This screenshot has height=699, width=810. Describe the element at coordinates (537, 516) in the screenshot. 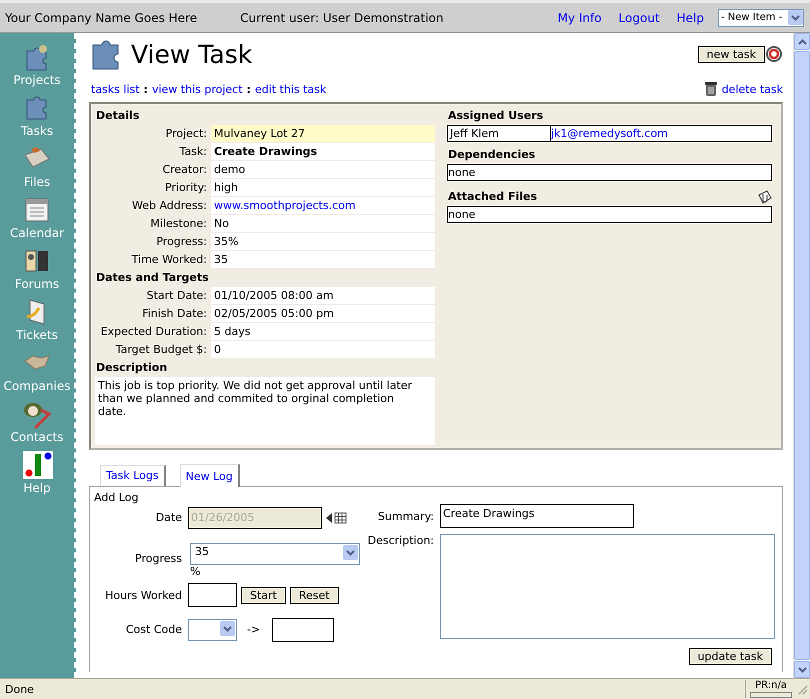

I see `summary-input: Create Drawings` at that location.